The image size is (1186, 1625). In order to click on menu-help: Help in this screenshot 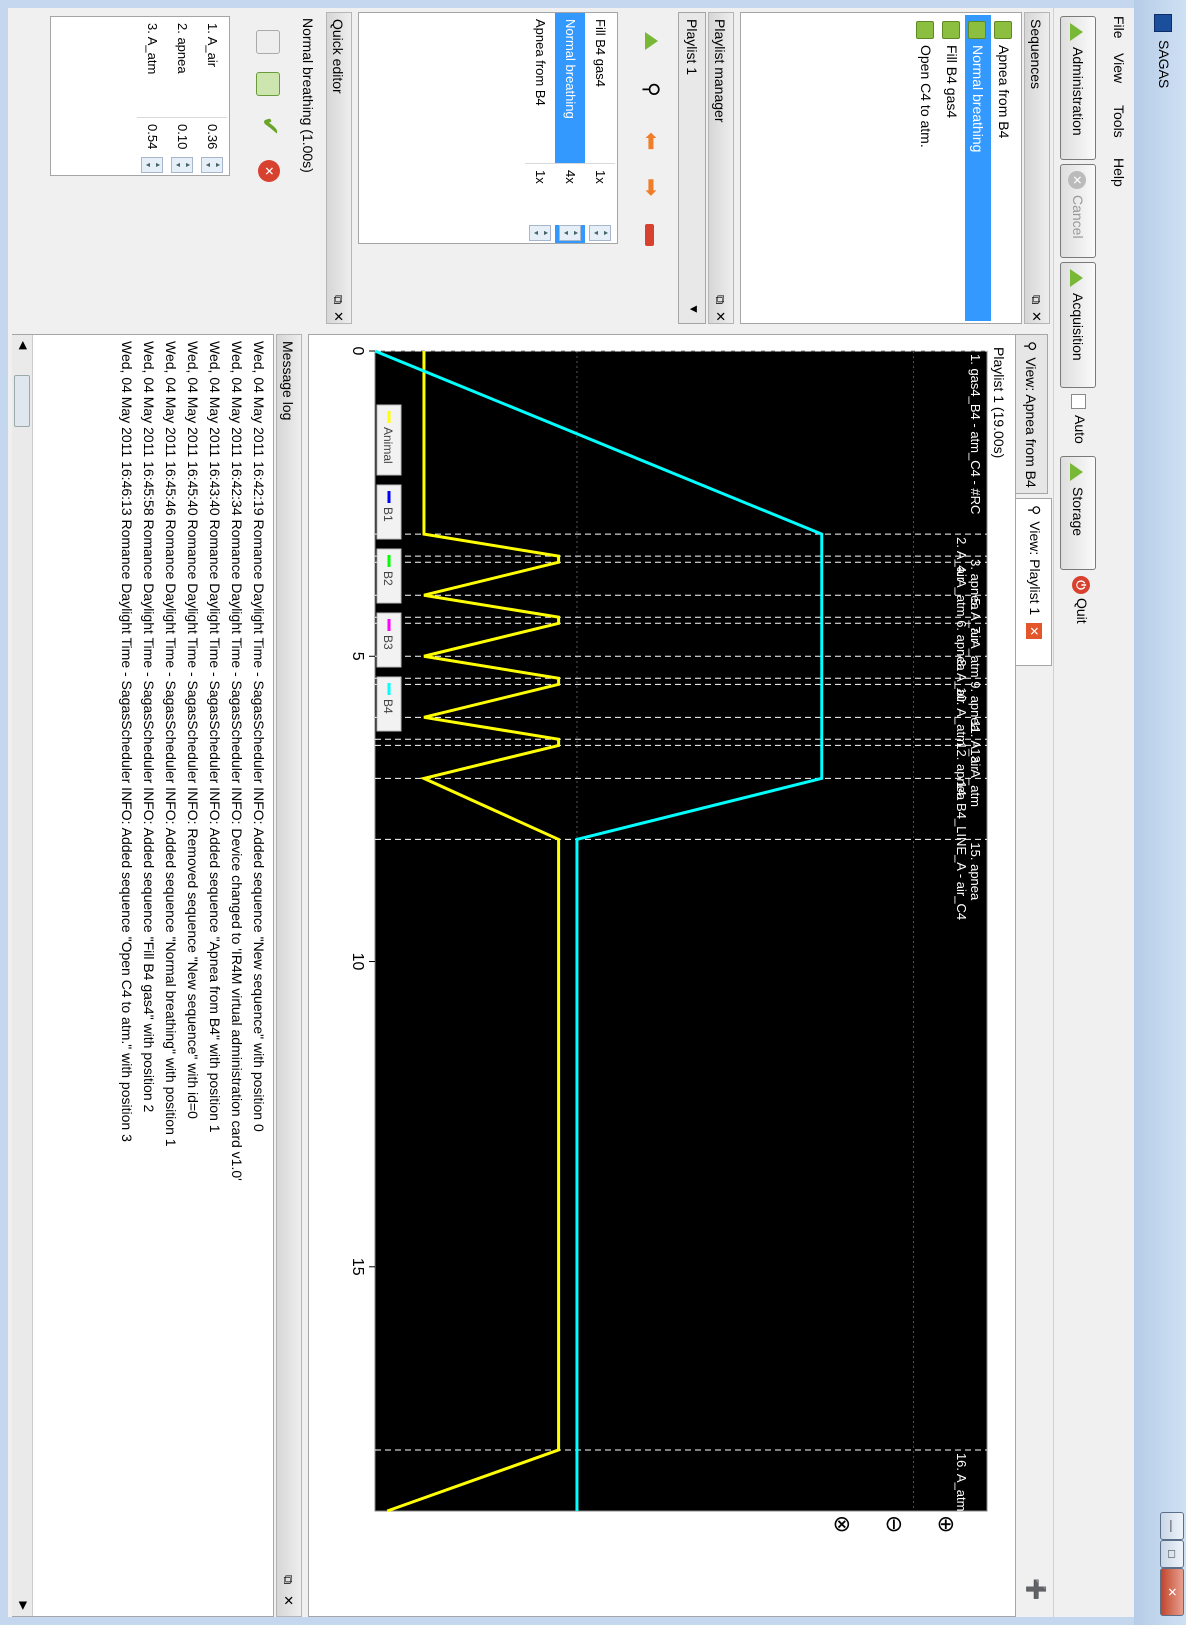, I will do `click(1119, 172)`.